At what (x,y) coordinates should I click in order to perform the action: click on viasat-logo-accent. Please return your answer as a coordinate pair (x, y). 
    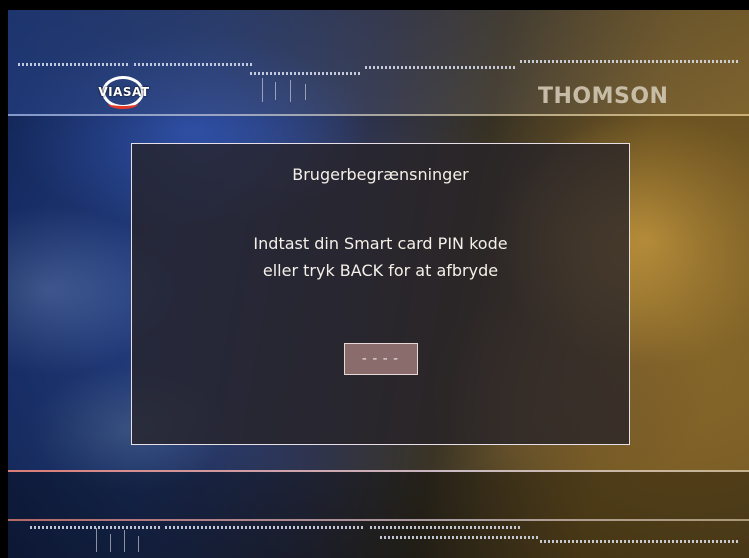
    Looking at the image, I should click on (123, 103).